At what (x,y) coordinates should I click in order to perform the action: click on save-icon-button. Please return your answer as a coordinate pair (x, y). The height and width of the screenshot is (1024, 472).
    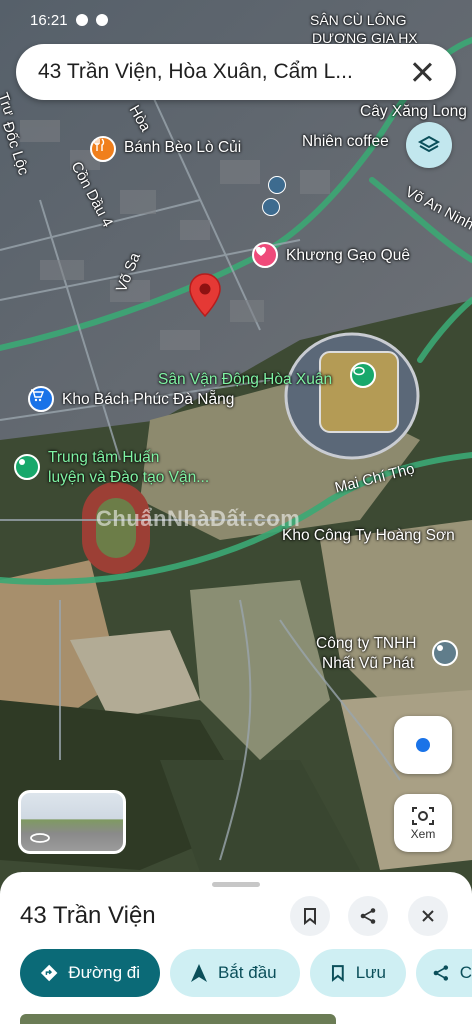
    Looking at the image, I should click on (310, 916).